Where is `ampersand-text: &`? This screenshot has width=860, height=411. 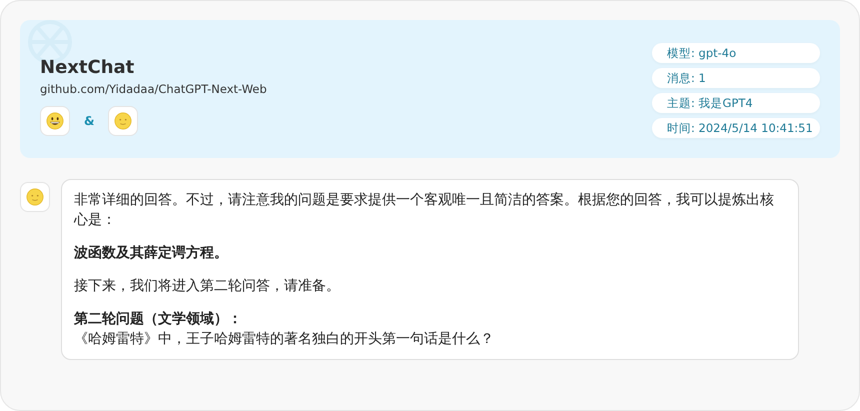 ampersand-text: & is located at coordinates (89, 121).